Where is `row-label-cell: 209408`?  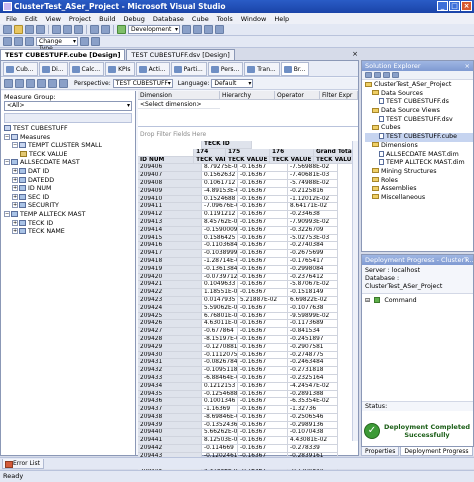
row-label-cell: 209408 is located at coordinates (170, 183).